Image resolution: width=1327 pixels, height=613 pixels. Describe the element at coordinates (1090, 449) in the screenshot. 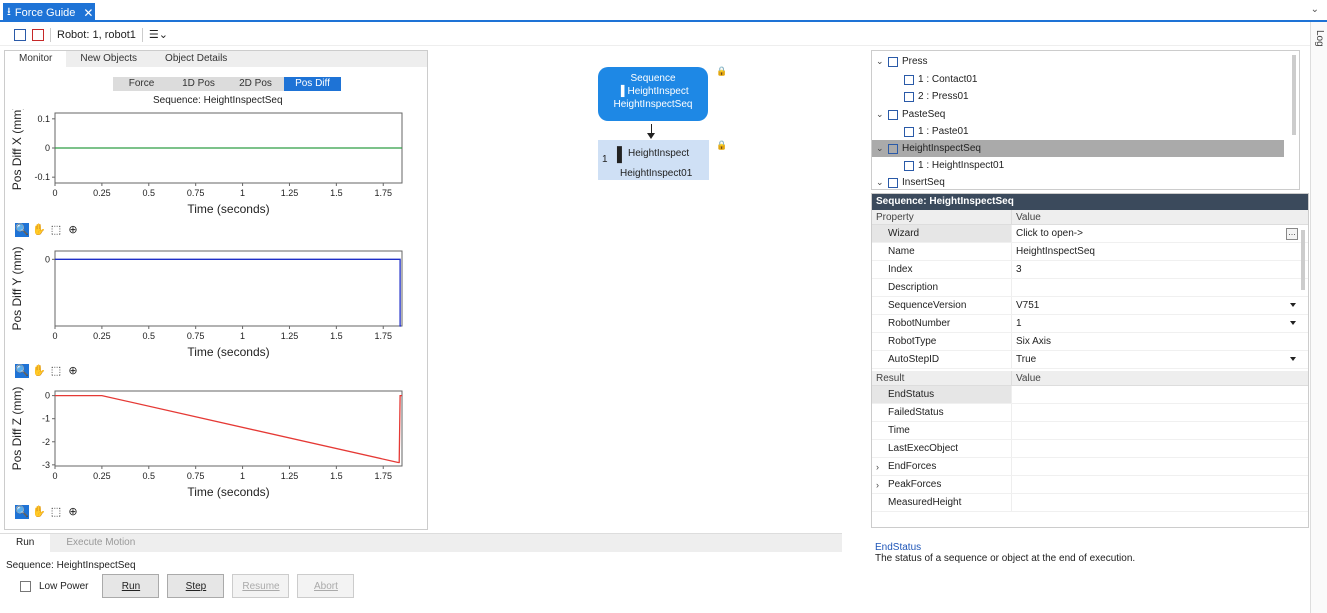

I see `result-row: LastExecObject` at that location.